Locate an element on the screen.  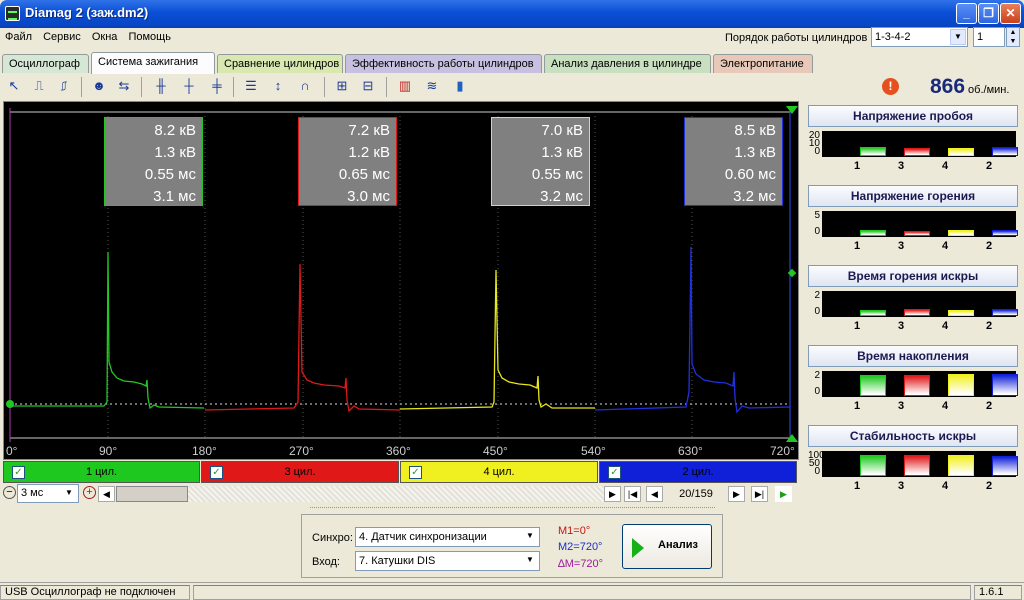
cross-marker-icon: ┼ is located at coordinates (189, 86).